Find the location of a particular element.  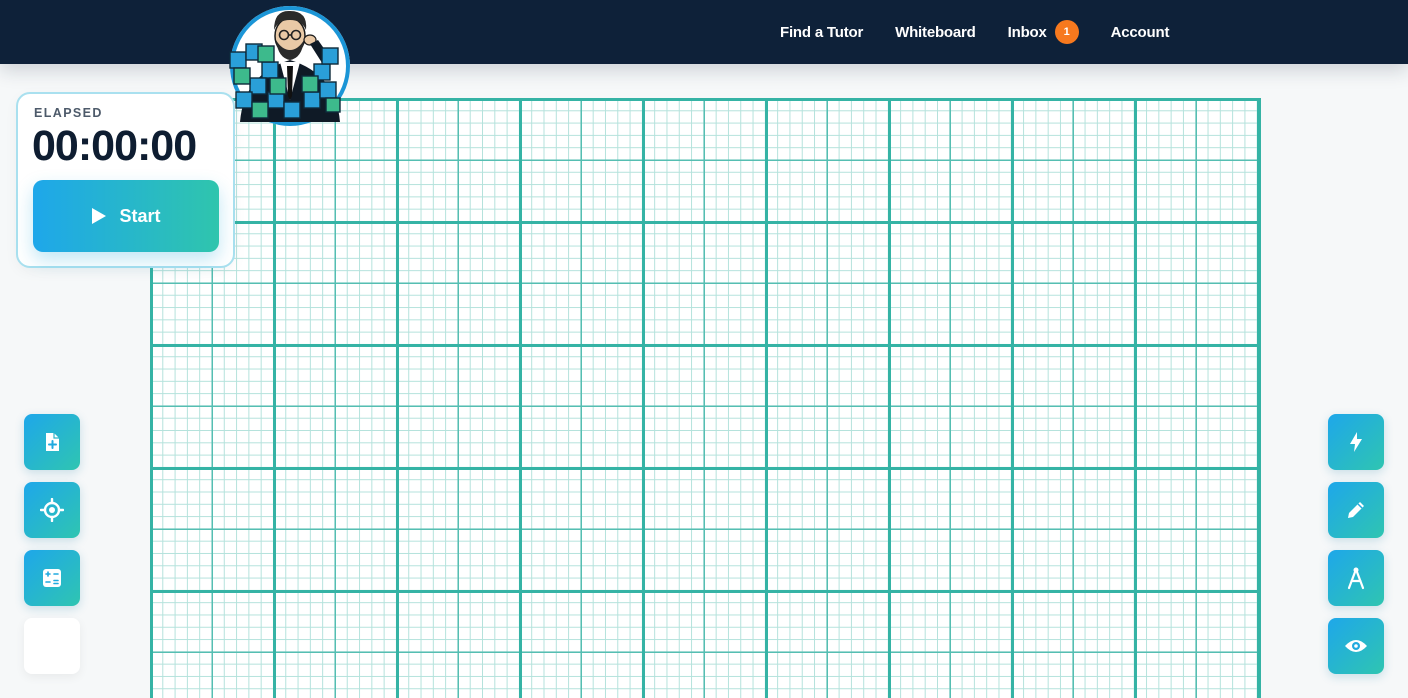

compass-tool-button is located at coordinates (1356, 578).